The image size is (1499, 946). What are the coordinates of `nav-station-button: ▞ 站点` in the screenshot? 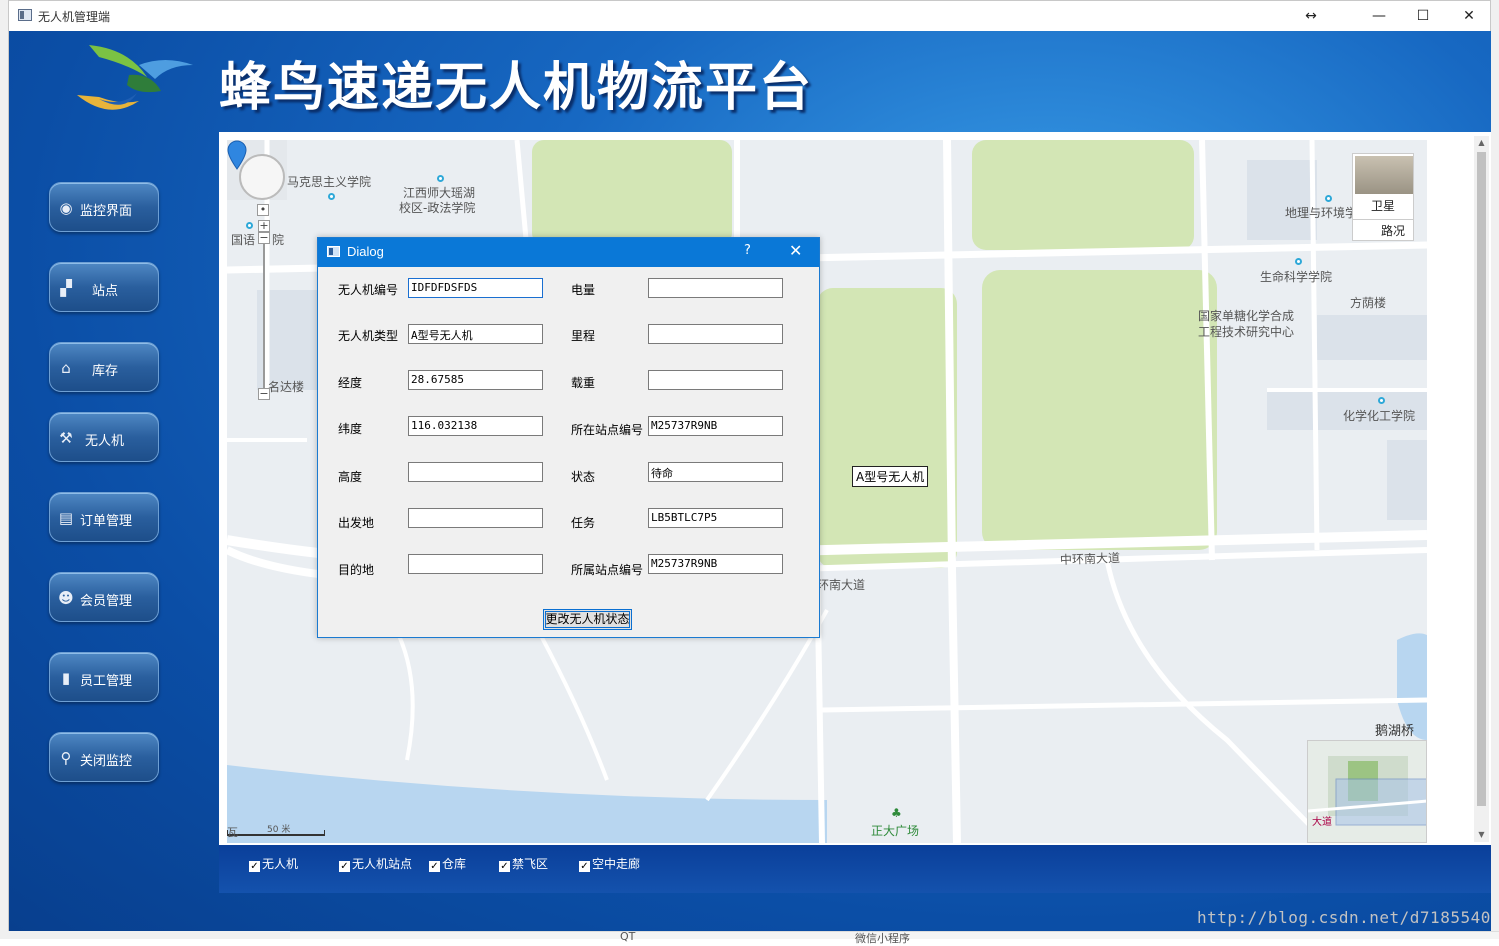 It's located at (104, 287).